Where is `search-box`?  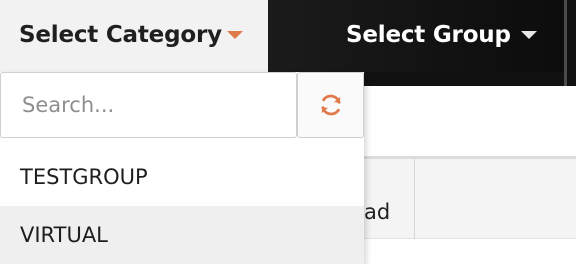 search-box is located at coordinates (148, 105).